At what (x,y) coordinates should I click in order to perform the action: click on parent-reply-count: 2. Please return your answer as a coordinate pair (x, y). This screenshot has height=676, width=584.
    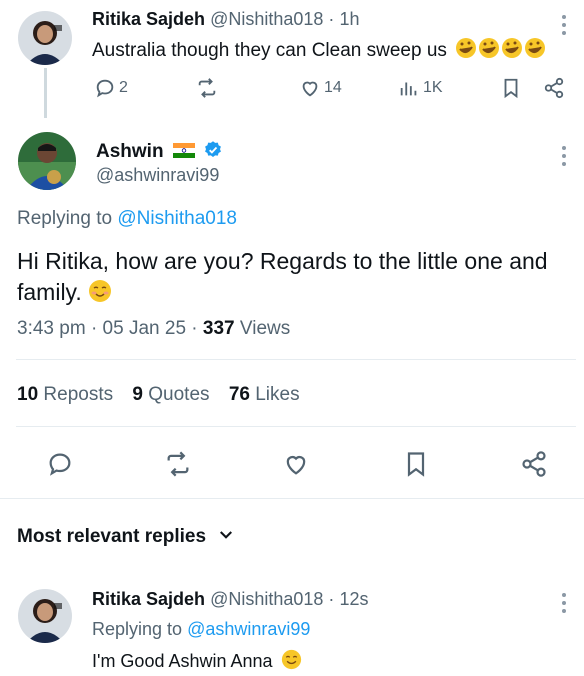
    Looking at the image, I should click on (123, 87).